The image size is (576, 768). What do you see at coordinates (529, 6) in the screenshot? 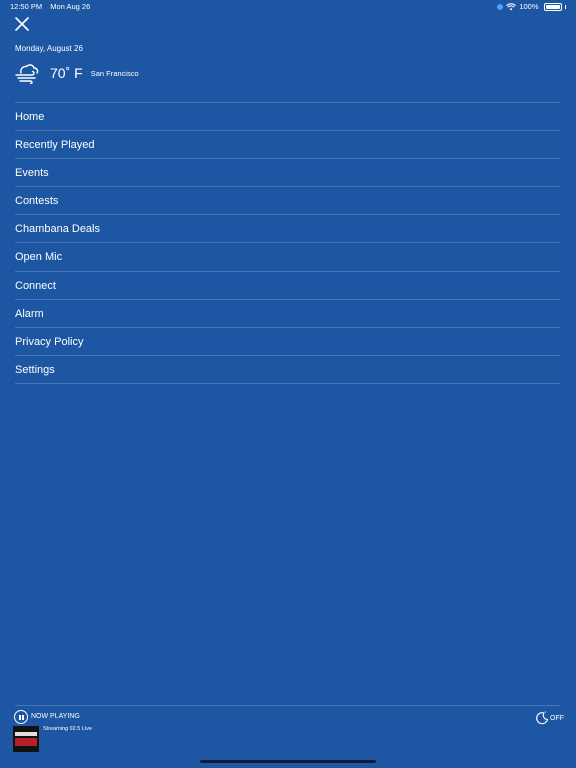
I see `battery-percent: 100%` at bounding box center [529, 6].